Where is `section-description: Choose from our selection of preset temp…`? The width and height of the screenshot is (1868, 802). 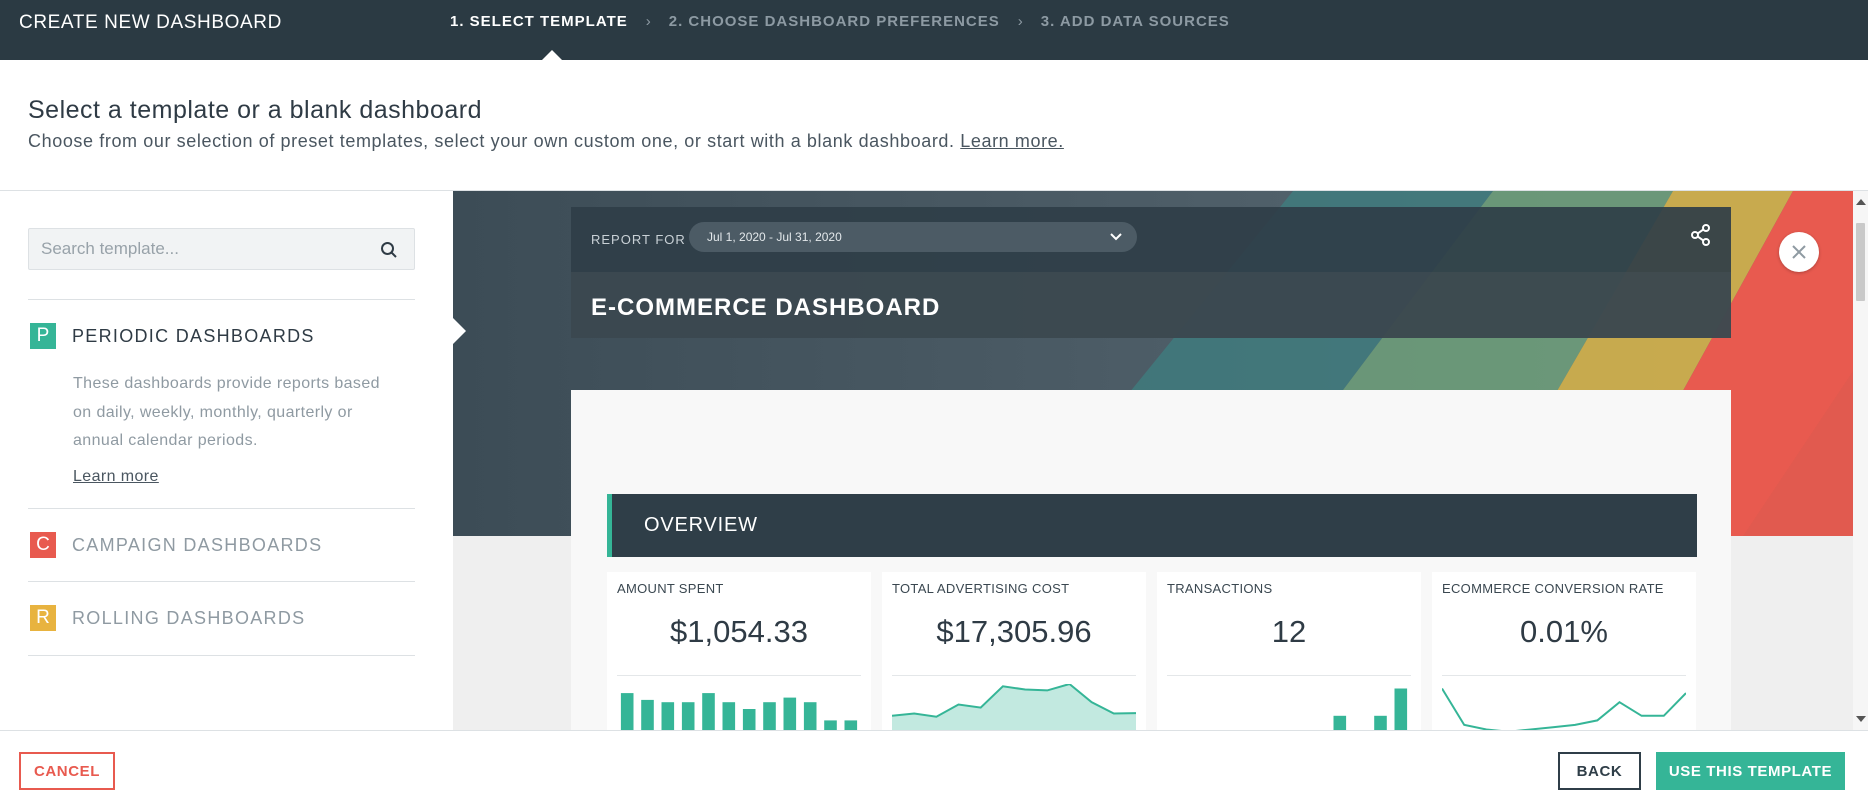
section-description: Choose from our selection of preset temp… is located at coordinates (546, 141).